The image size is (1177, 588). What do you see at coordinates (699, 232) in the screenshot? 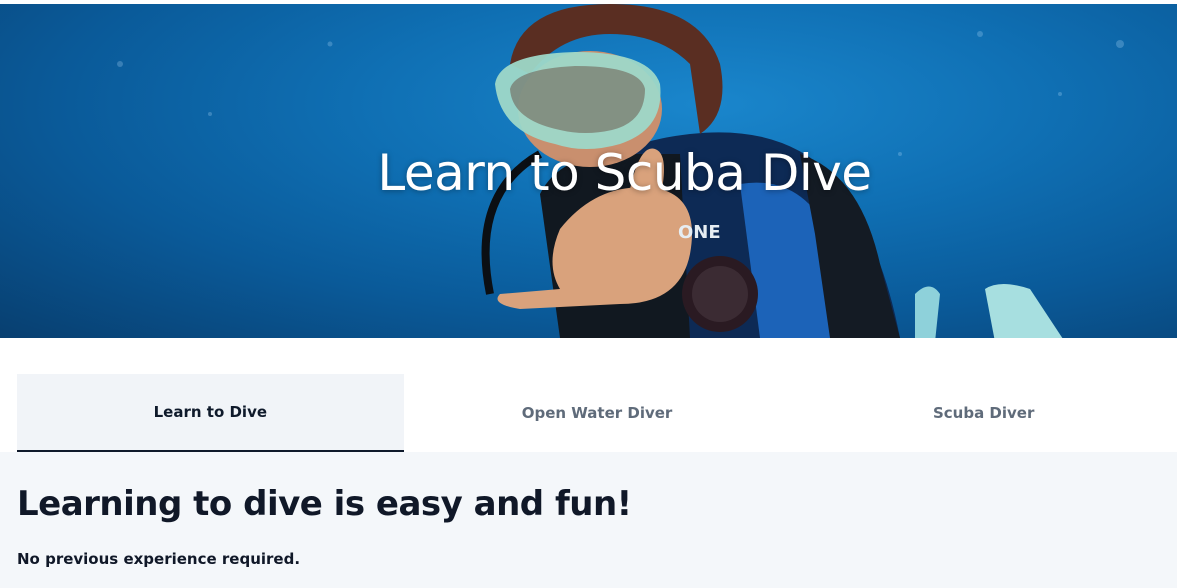
I see `svg-text: ONE` at bounding box center [699, 232].